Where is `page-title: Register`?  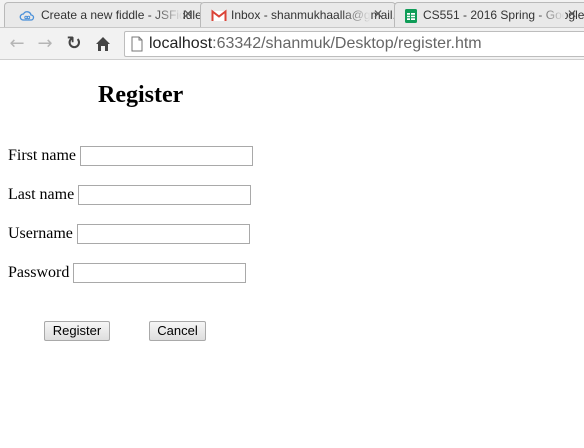 page-title: Register is located at coordinates (141, 95).